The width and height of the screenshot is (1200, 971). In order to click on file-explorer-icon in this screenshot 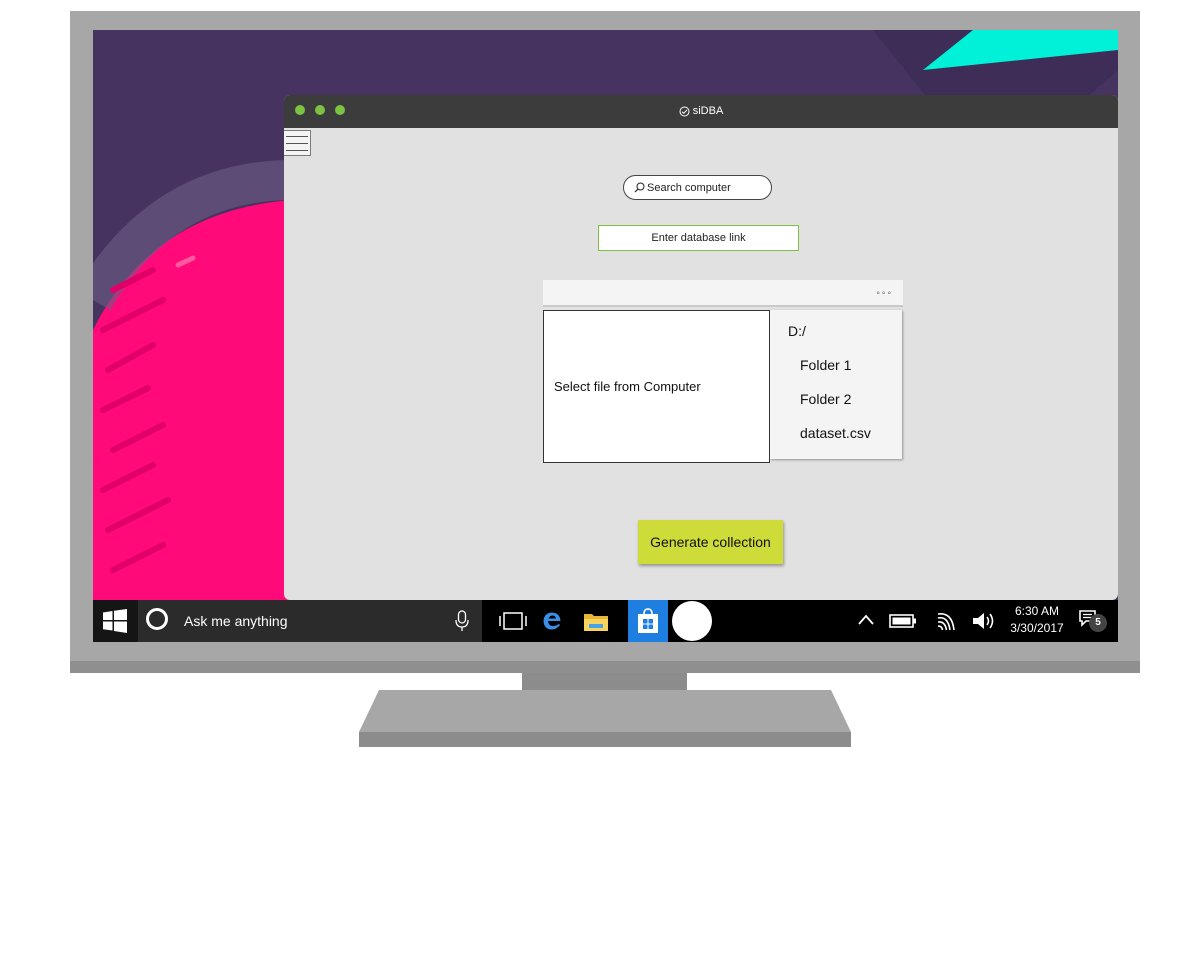, I will do `click(596, 621)`.